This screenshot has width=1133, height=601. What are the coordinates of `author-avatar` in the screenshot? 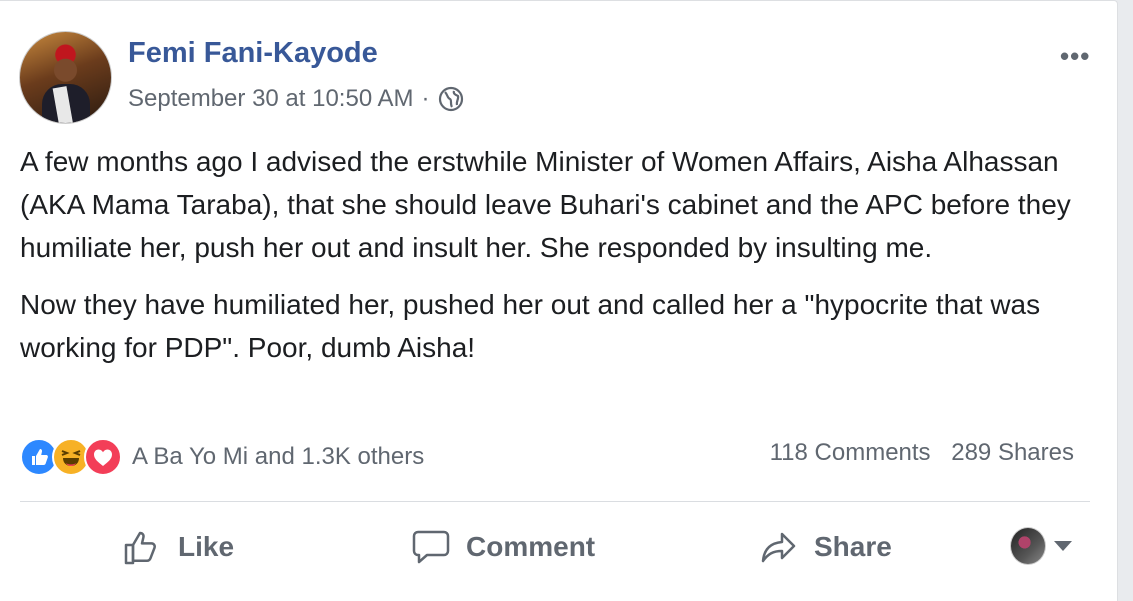 It's located at (65, 77).